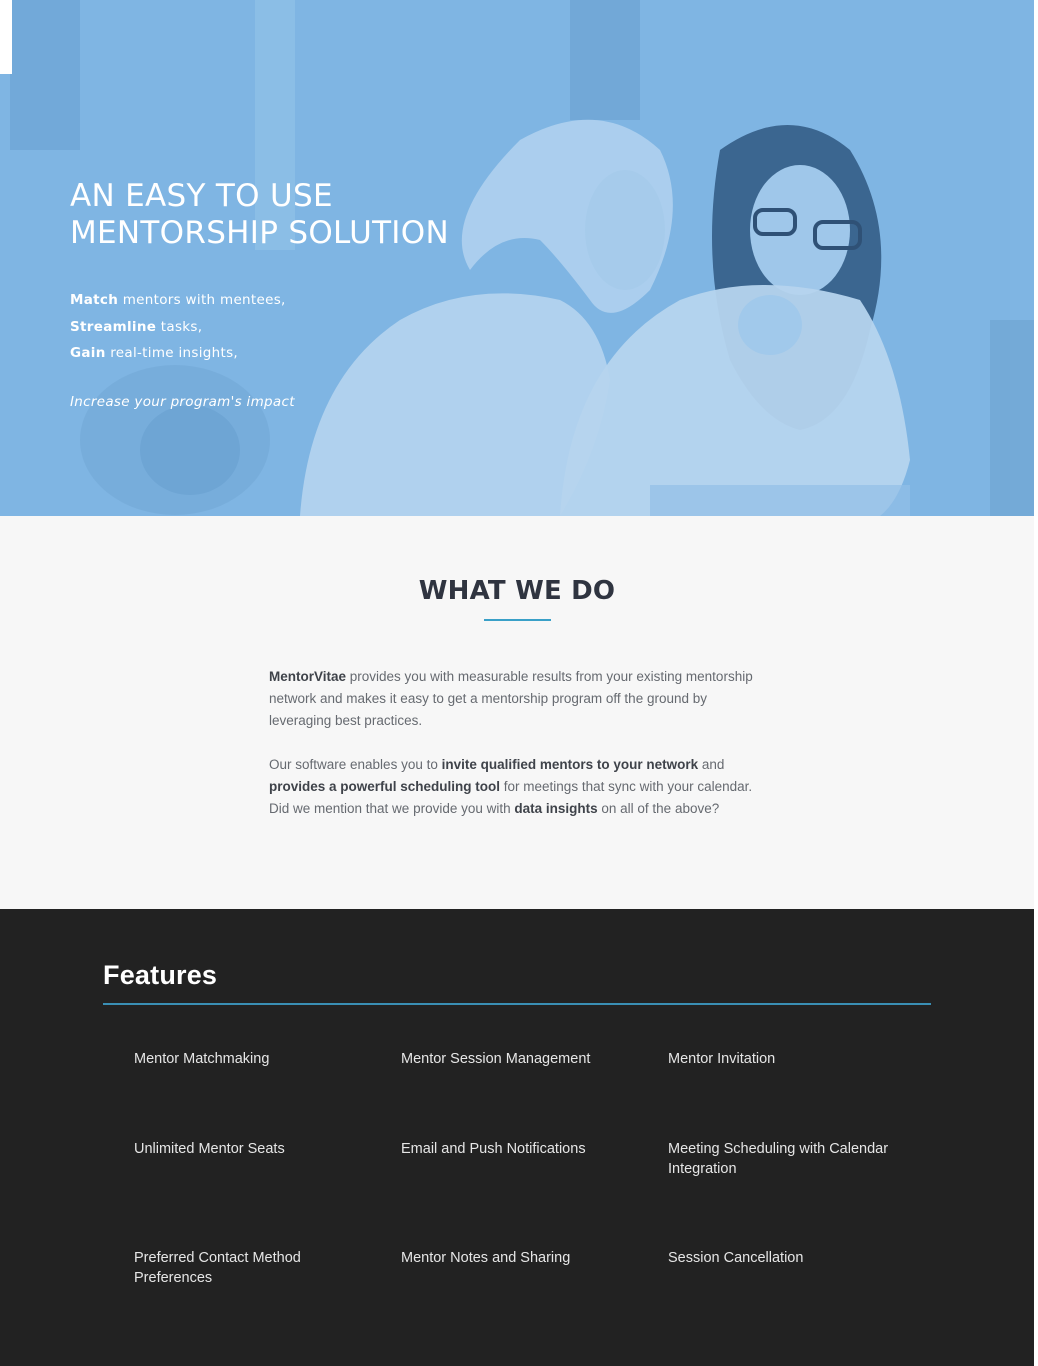 The height and width of the screenshot is (1366, 1038). What do you see at coordinates (182, 402) in the screenshot?
I see `hero-tagline: Increase your program's impact` at bounding box center [182, 402].